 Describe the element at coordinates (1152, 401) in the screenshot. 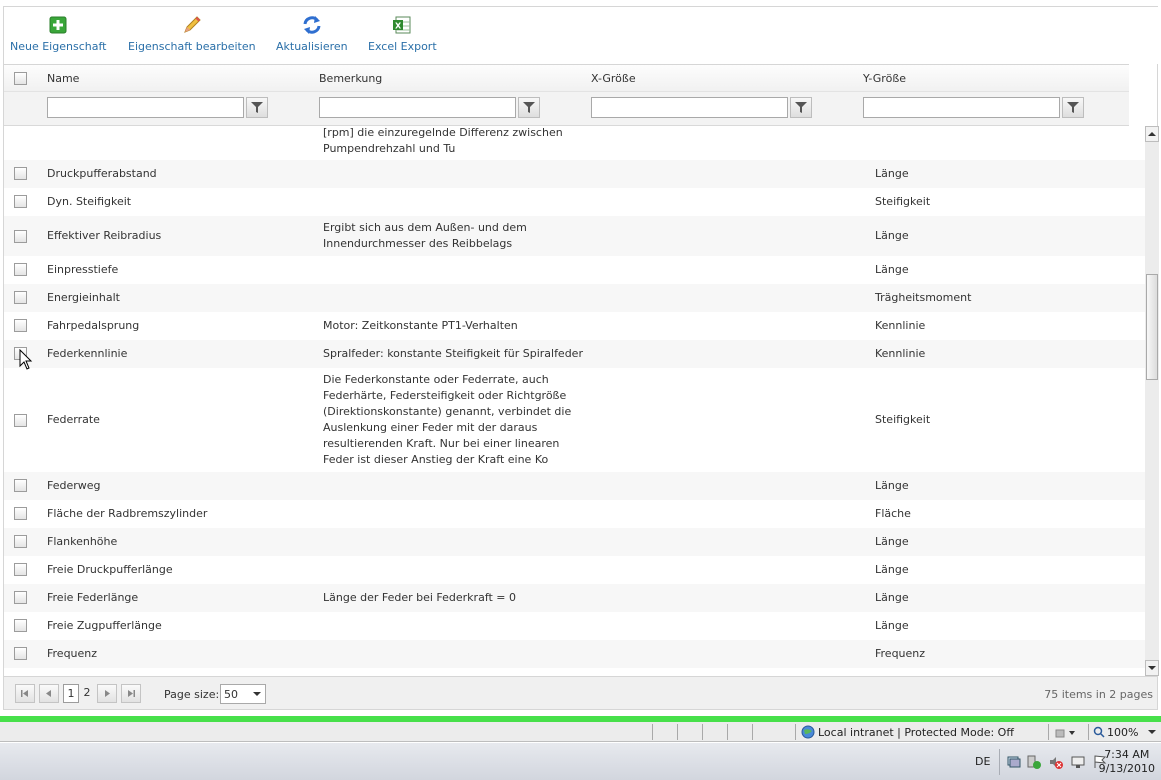

I see `vertical-scrollbar` at that location.